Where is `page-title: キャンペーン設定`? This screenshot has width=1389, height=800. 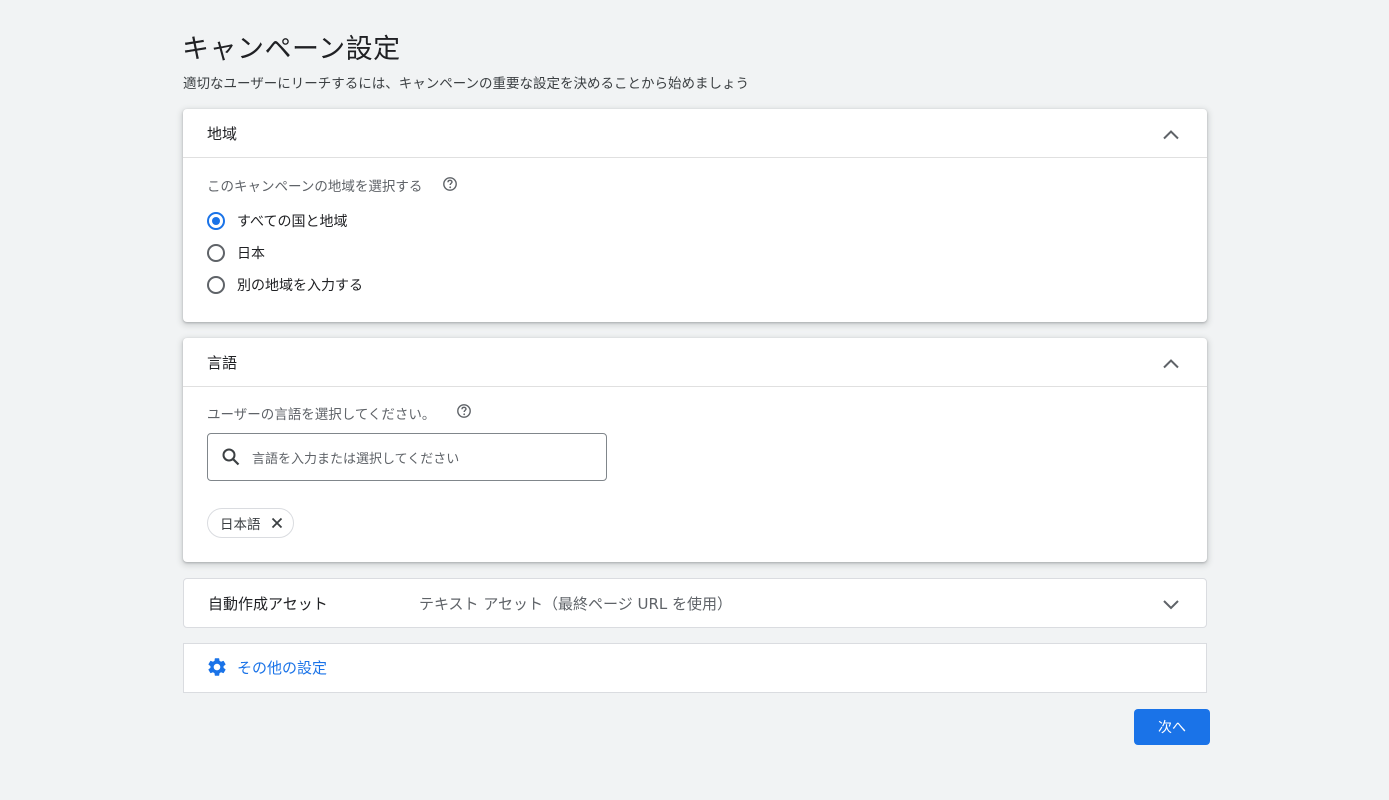
page-title: キャンペーン設定 is located at coordinates (291, 49).